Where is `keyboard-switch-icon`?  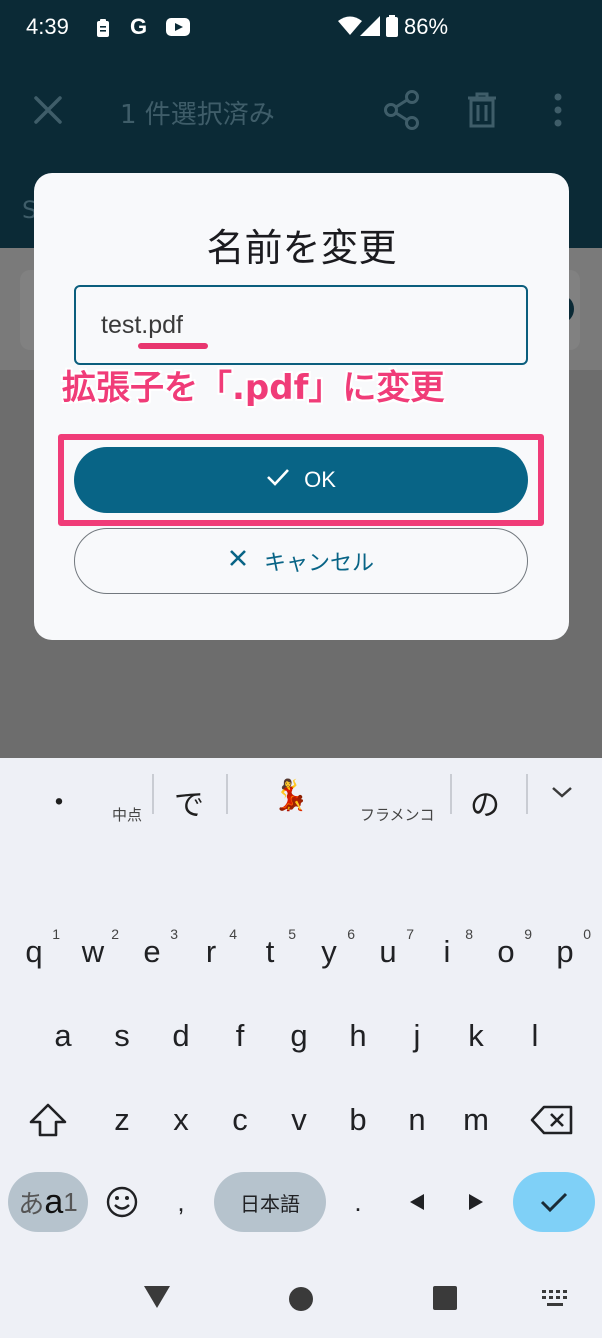
keyboard-switch-icon is located at coordinates (555, 1301).